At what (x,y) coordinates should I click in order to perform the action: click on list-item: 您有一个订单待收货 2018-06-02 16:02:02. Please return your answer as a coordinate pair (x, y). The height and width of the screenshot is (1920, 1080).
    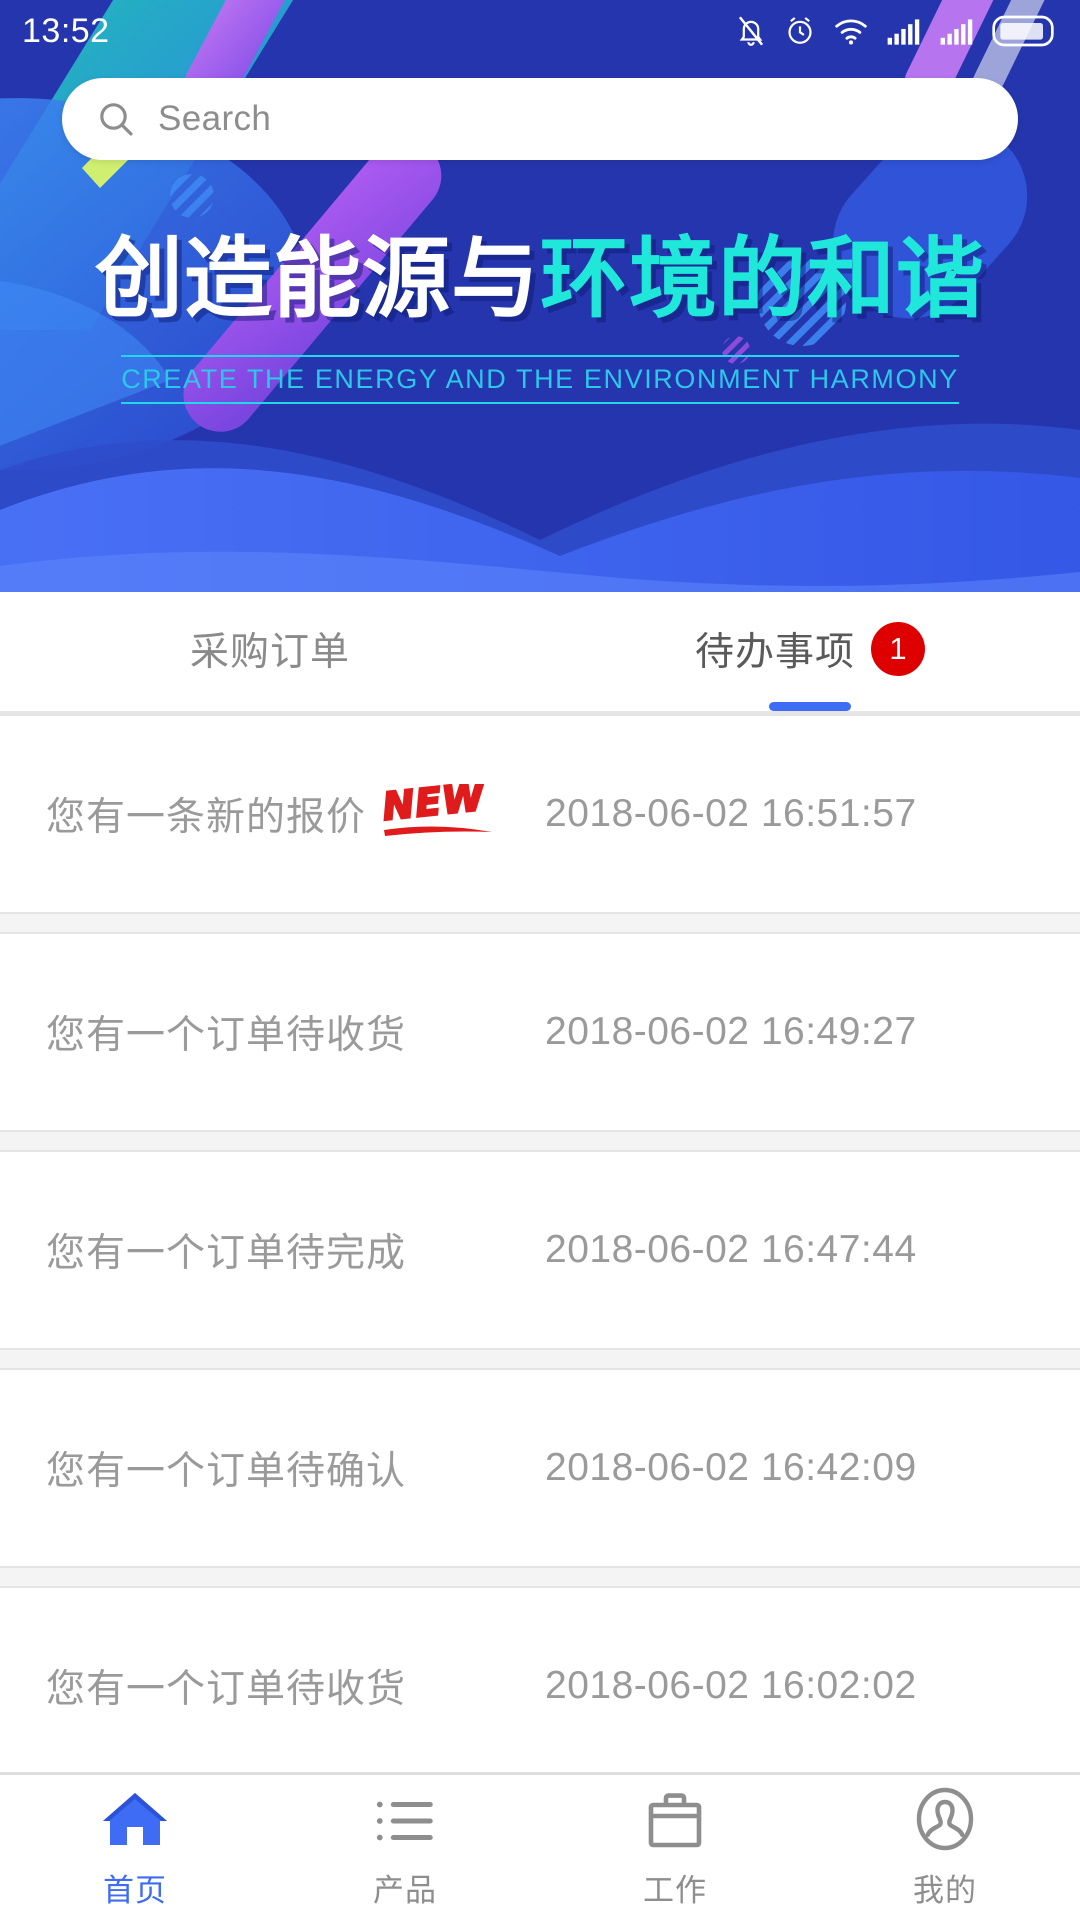
    Looking at the image, I should click on (540, 1686).